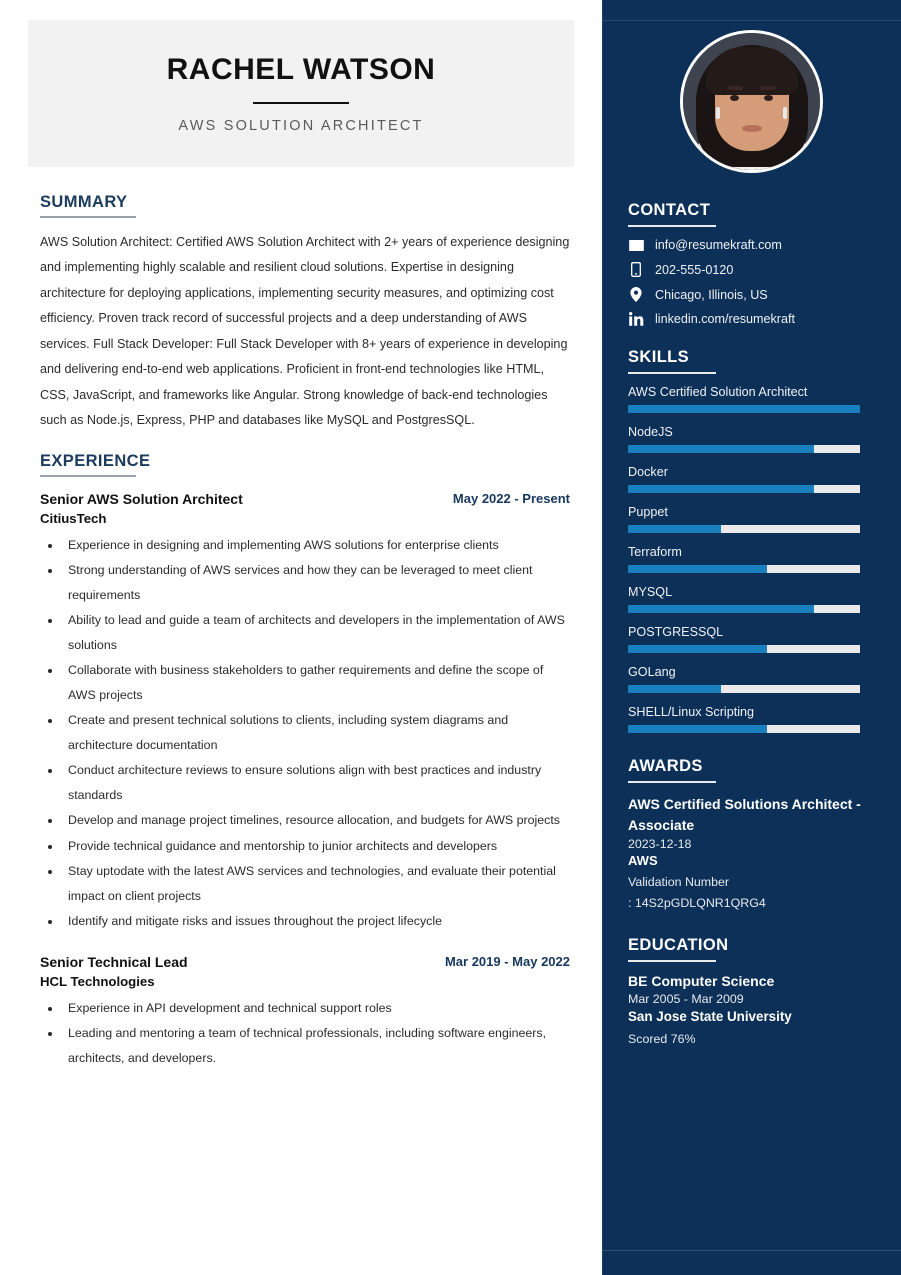 This screenshot has width=901, height=1275. Describe the element at coordinates (751, 20) in the screenshot. I see `sidebar-top-divider` at that location.